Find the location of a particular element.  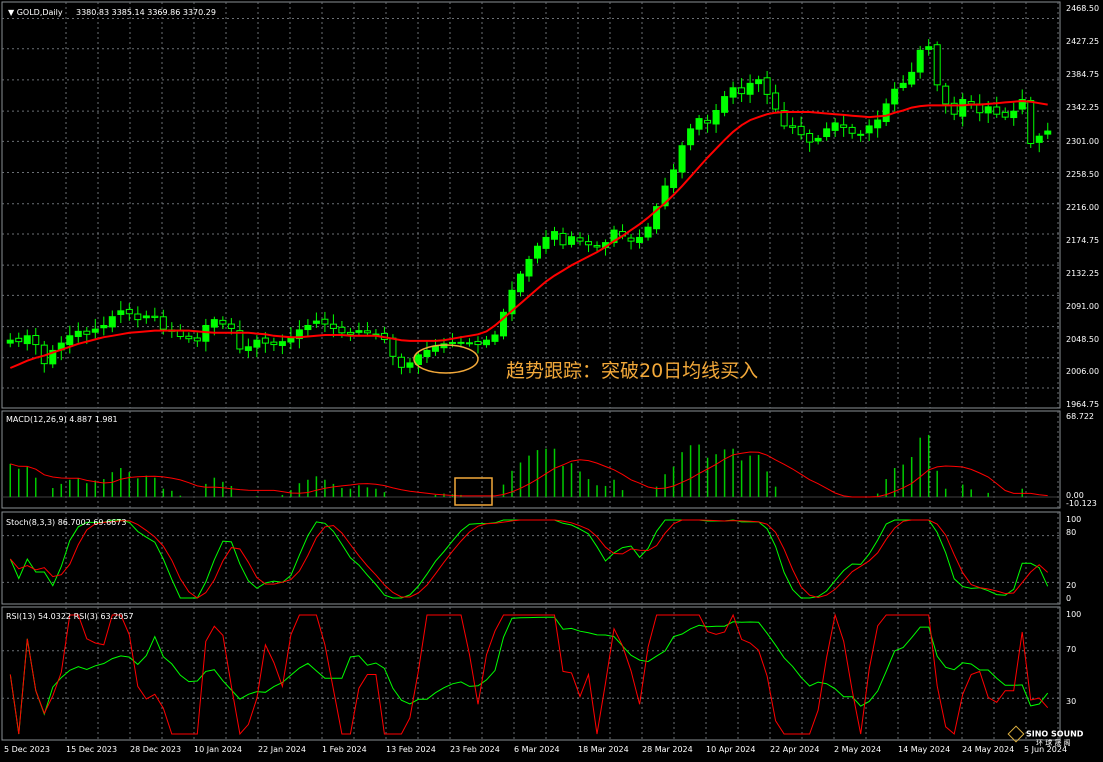

main-chart-title: ▼ GOLD,Daily is located at coordinates (35, 12).